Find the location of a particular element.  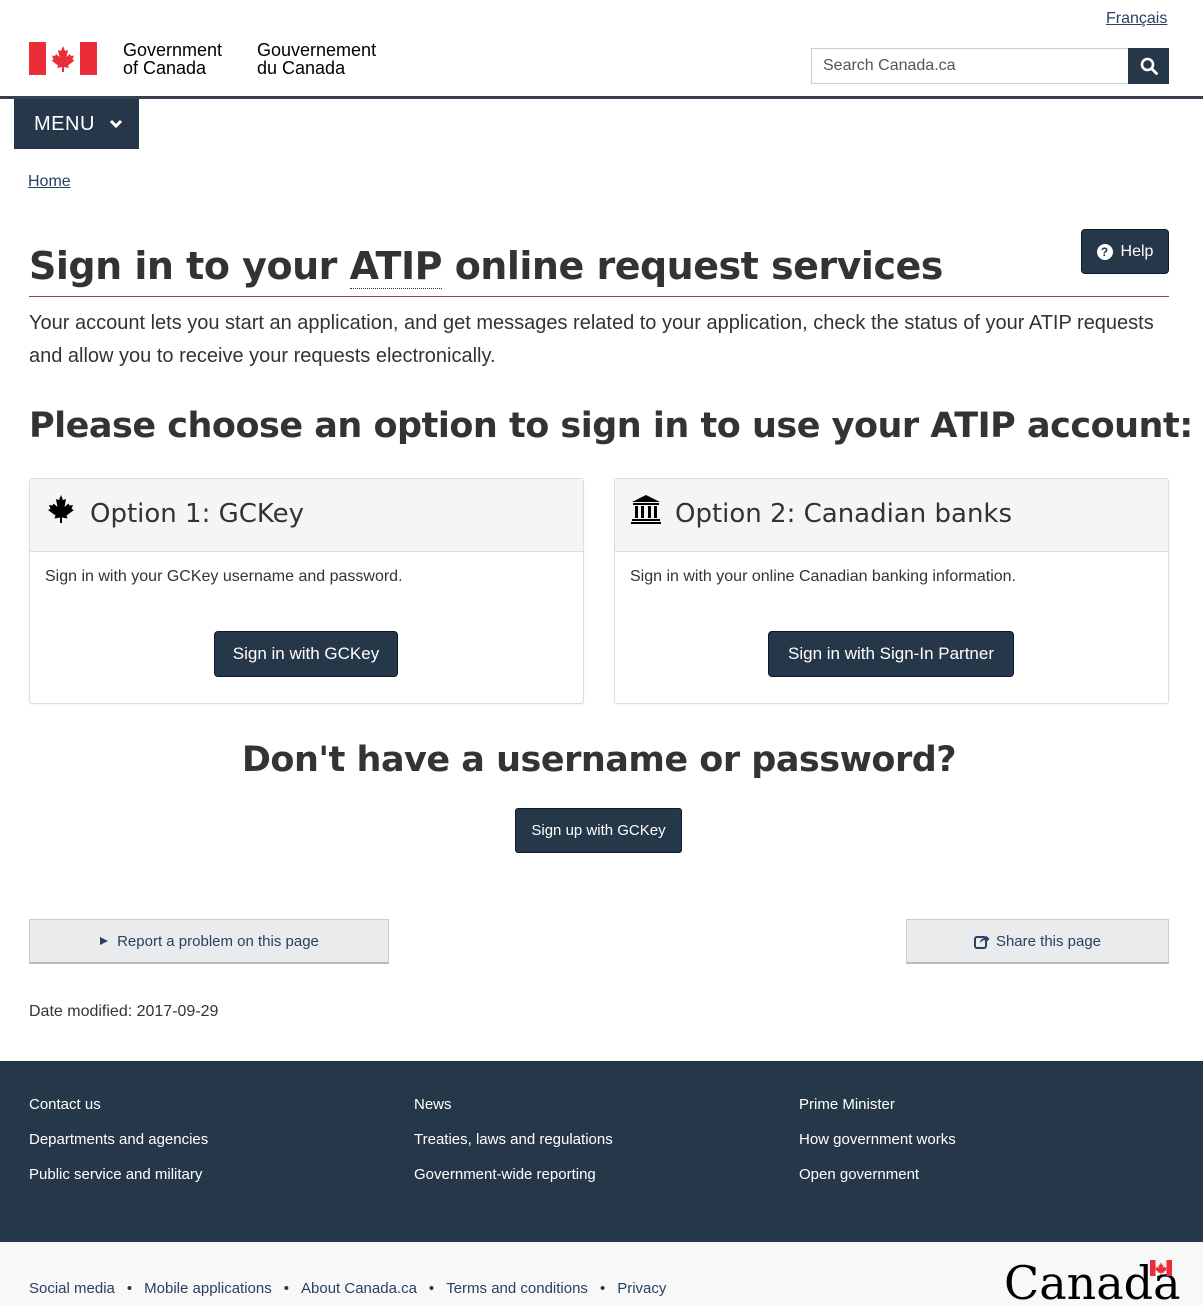

search-icon is located at coordinates (1149, 66).